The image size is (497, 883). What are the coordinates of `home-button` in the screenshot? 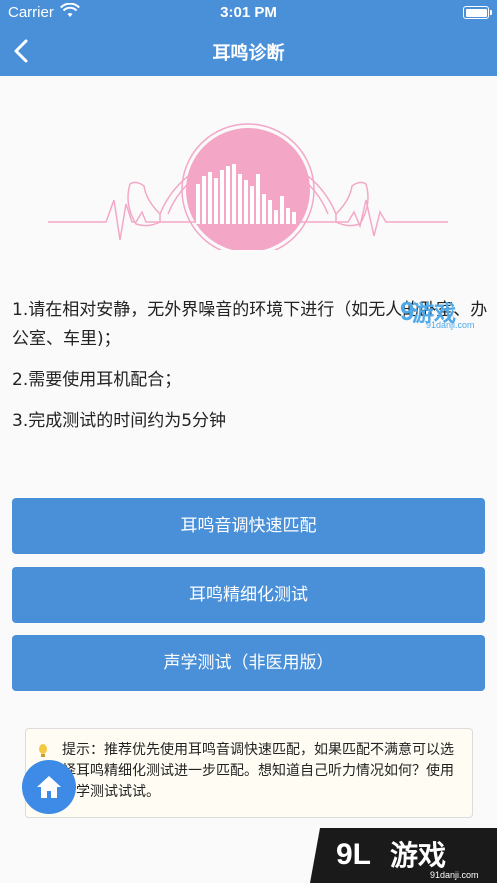 It's located at (49, 787).